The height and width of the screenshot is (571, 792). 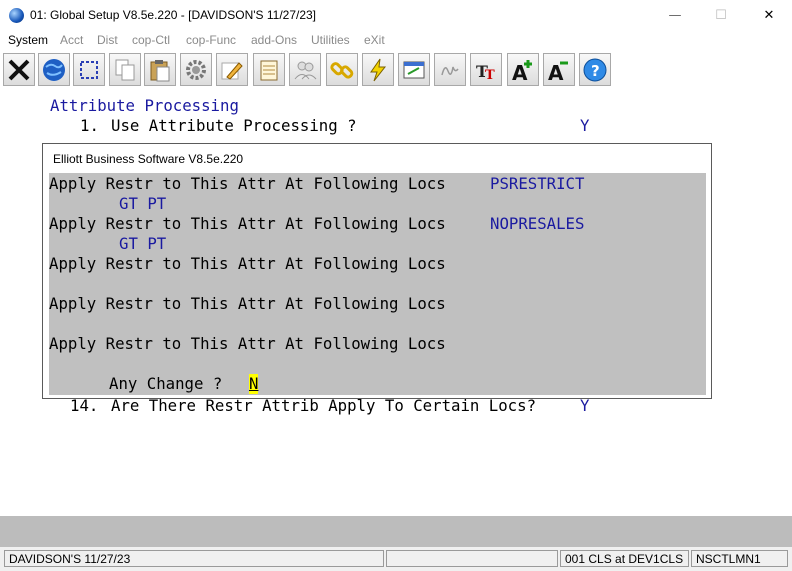 What do you see at coordinates (142, 204) in the screenshot?
I see `restr-row-1-locs: GT PT` at bounding box center [142, 204].